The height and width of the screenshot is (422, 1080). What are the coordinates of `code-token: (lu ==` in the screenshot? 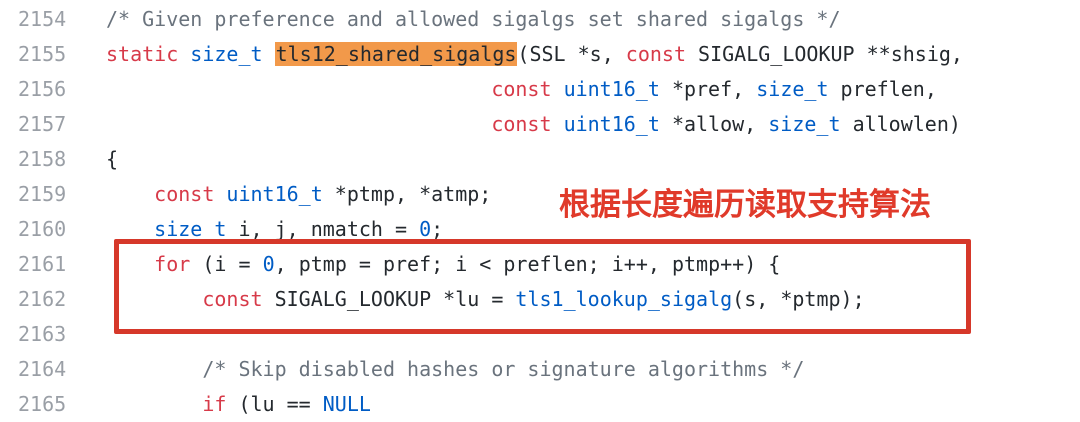 It's located at (280, 404).